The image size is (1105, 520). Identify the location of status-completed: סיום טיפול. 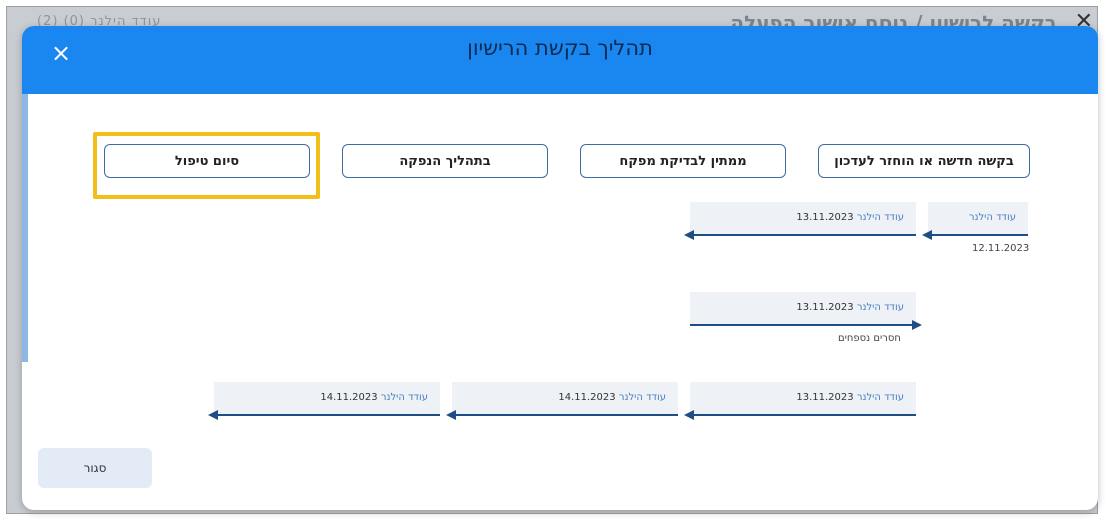
(207, 161).